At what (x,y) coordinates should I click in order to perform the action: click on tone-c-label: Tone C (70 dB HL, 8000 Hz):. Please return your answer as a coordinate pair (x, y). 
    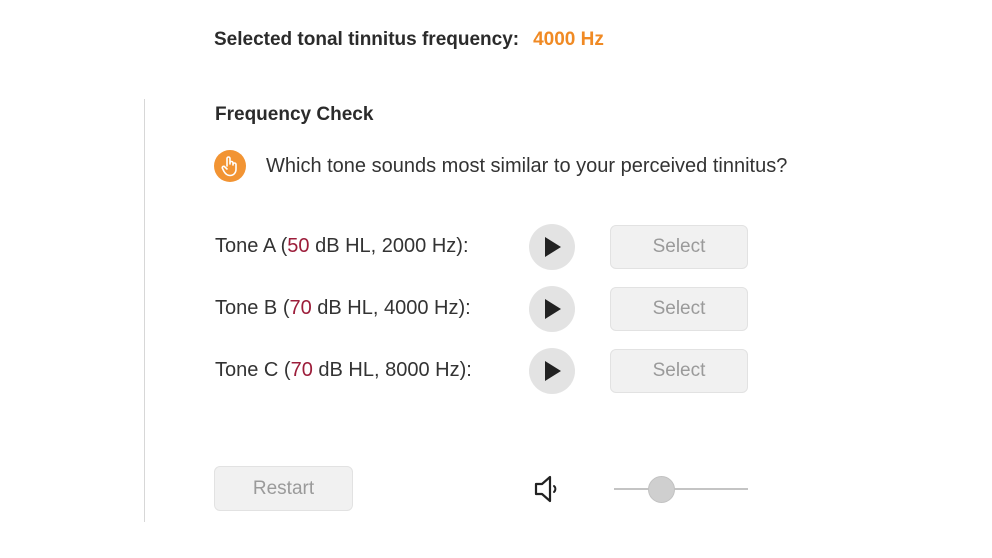
    Looking at the image, I should click on (343, 370).